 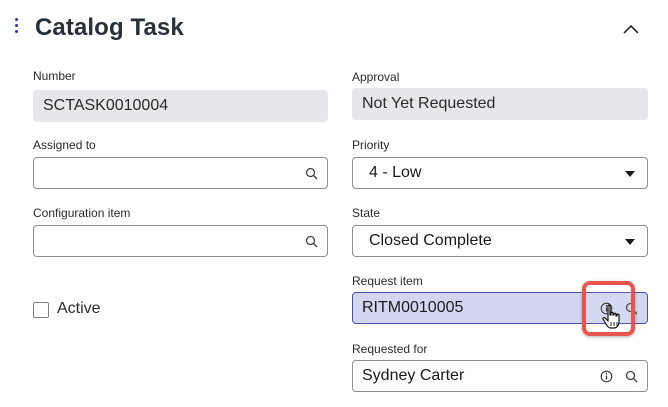 I want to click on requested-for-label: Requested for, so click(x=390, y=349).